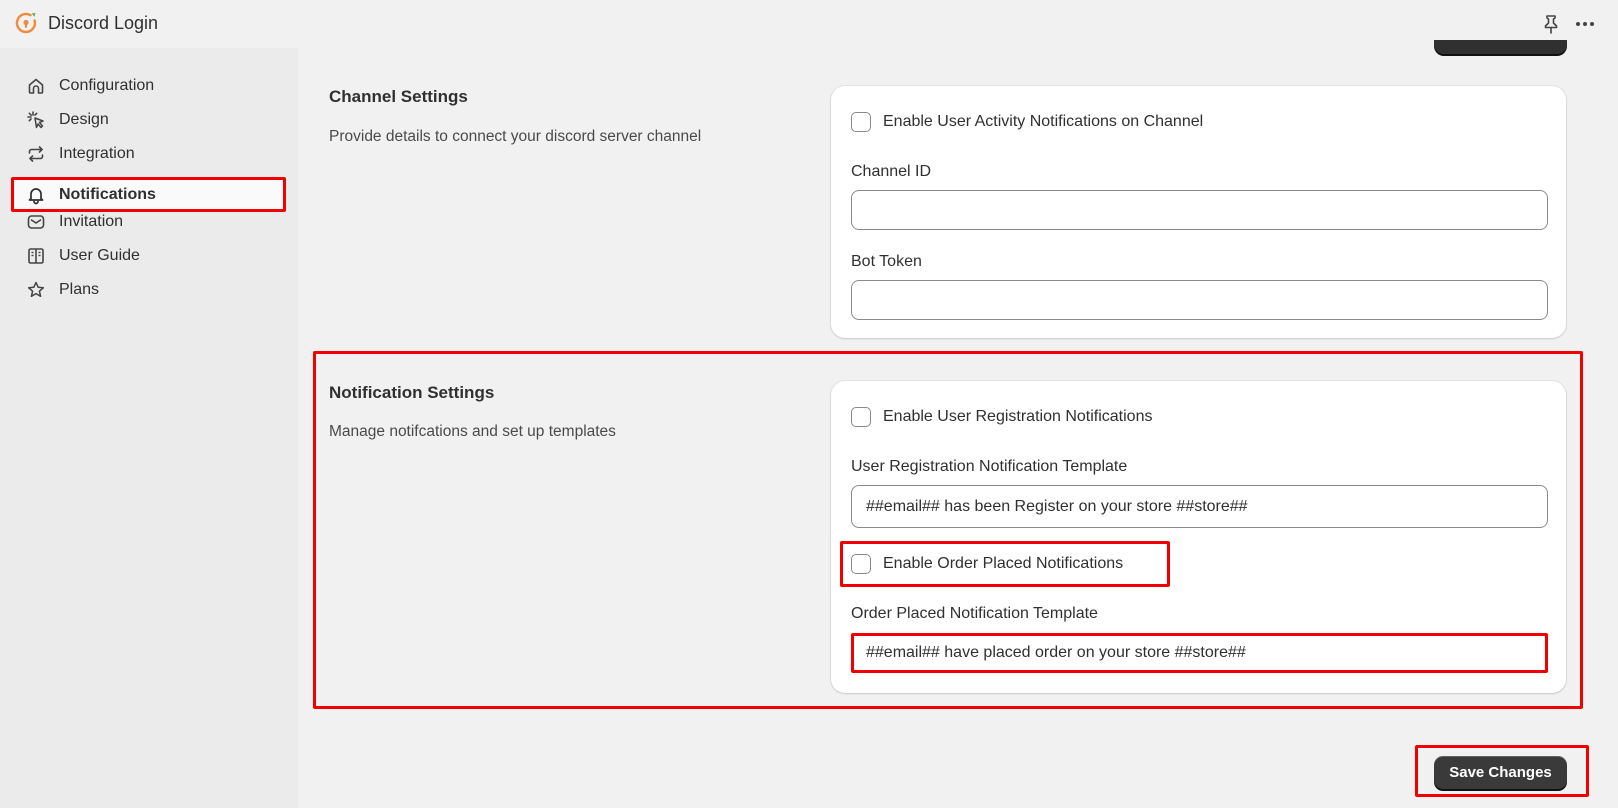 Image resolution: width=1618 pixels, height=808 pixels. What do you see at coordinates (398, 96) in the screenshot?
I see `channel-settings-title: Channel Settings` at bounding box center [398, 96].